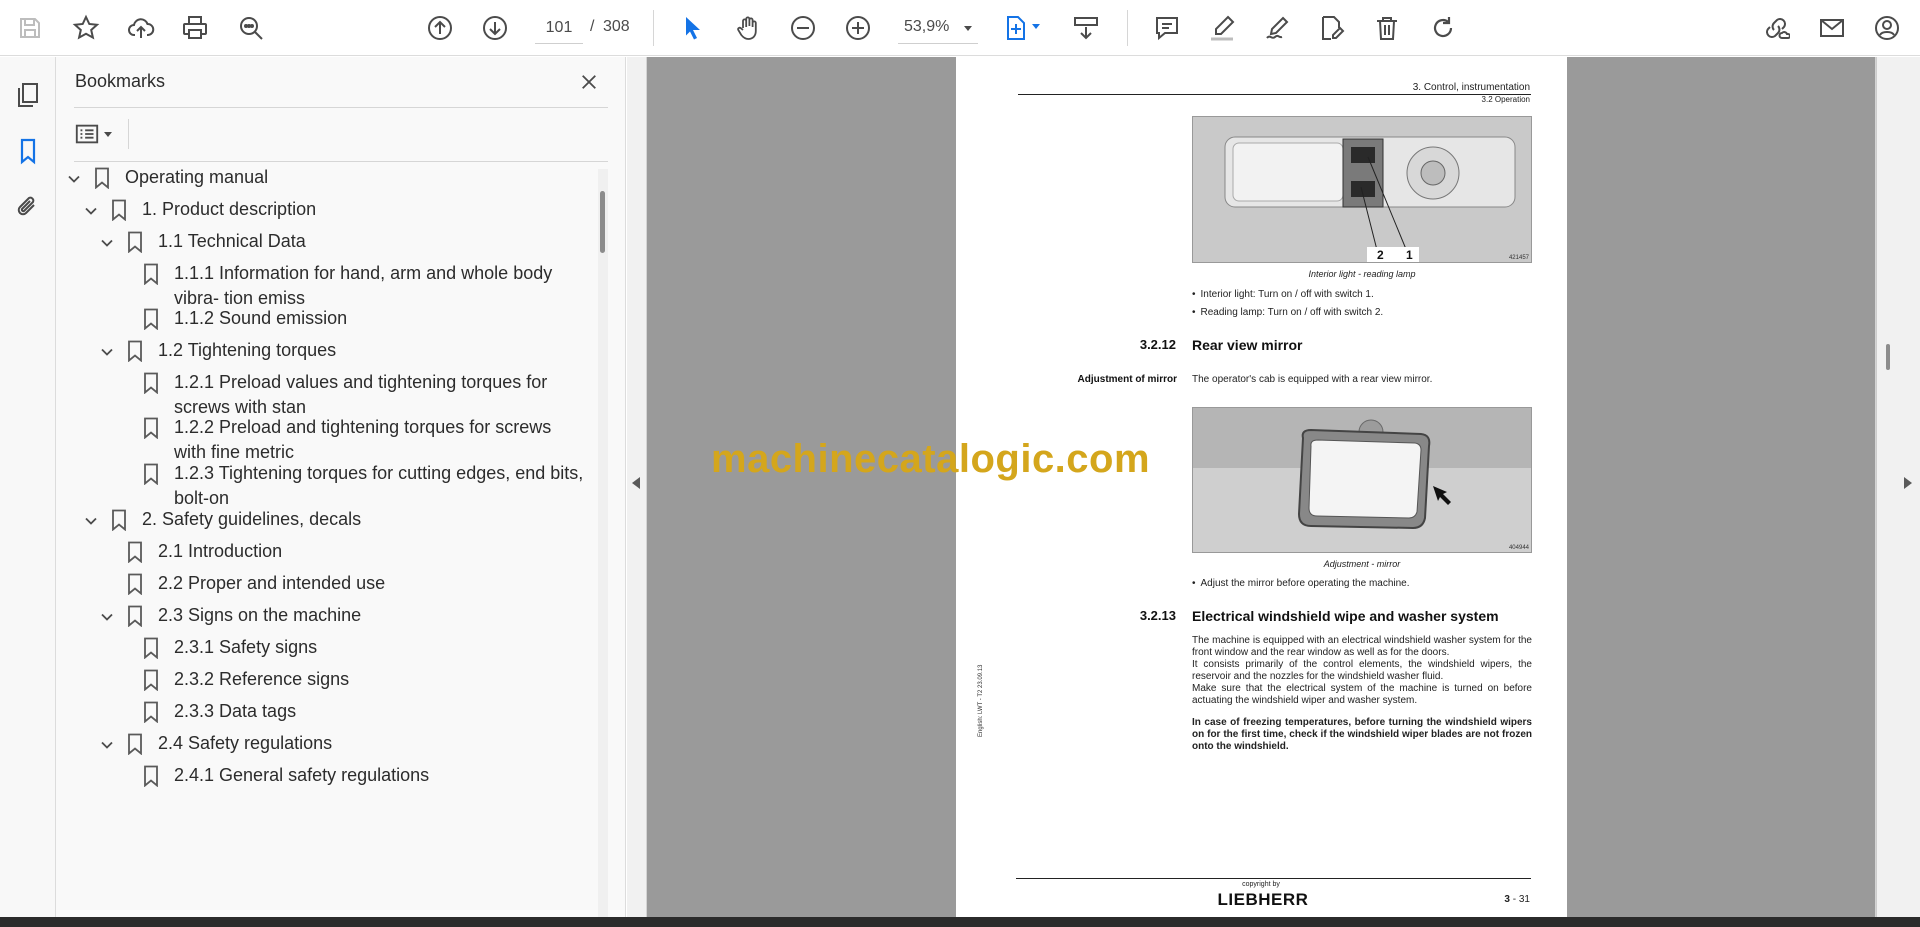 This screenshot has height=927, width=1920. Describe the element at coordinates (235, 711) in the screenshot. I see `bookmark-label: 2.3.3 Data tags` at that location.